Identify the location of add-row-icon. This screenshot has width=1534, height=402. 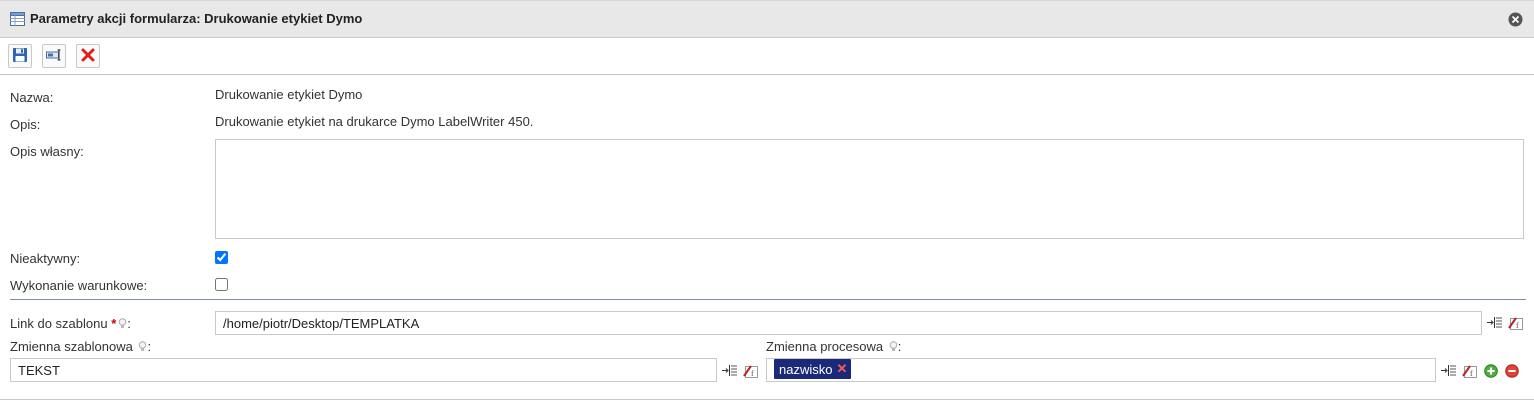
(1491, 372).